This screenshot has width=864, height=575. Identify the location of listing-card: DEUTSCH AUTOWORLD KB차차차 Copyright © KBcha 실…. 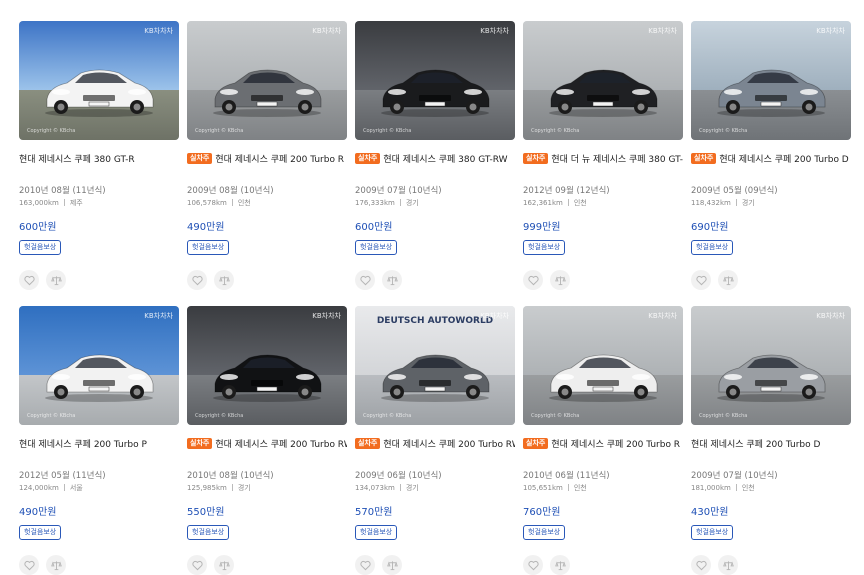
(435, 440).